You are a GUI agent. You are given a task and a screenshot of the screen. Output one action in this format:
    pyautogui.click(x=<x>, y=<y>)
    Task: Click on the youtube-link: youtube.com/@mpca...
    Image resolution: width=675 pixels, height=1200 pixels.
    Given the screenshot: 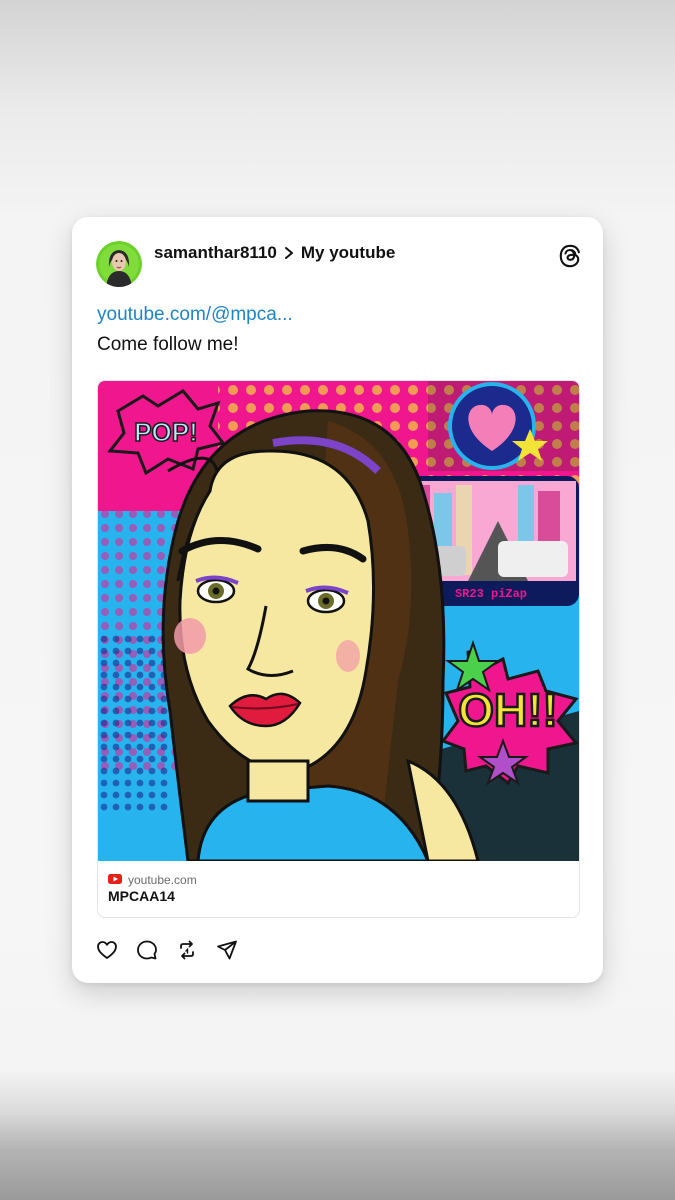 What is the action you would take?
    pyautogui.click(x=195, y=315)
    